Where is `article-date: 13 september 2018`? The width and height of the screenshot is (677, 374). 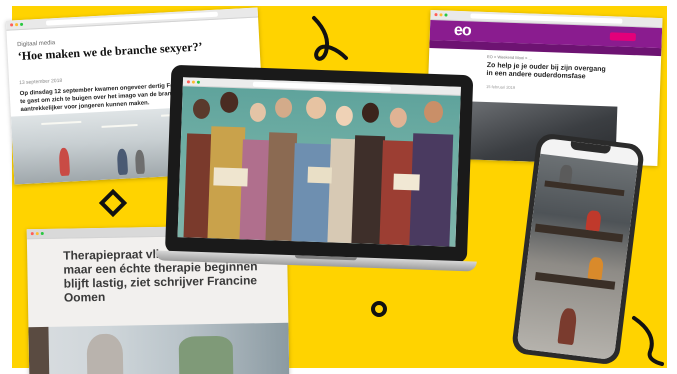 article-date: 13 september 2018 is located at coordinates (41, 82).